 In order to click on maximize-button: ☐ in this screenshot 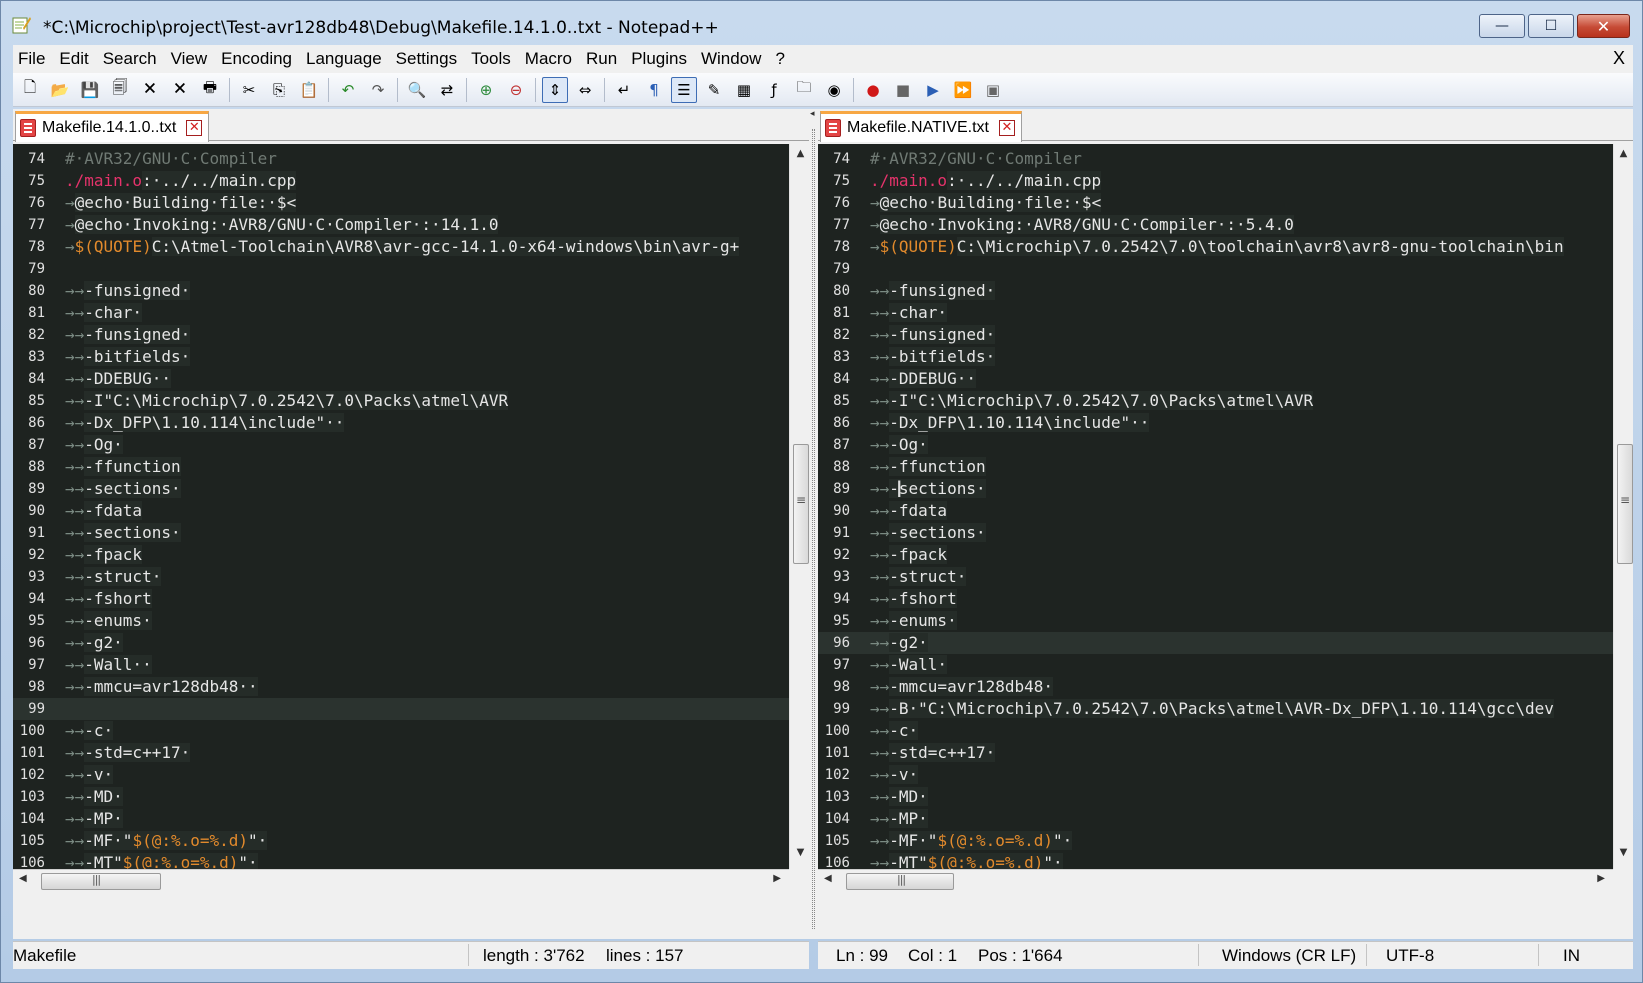, I will do `click(1551, 26)`.